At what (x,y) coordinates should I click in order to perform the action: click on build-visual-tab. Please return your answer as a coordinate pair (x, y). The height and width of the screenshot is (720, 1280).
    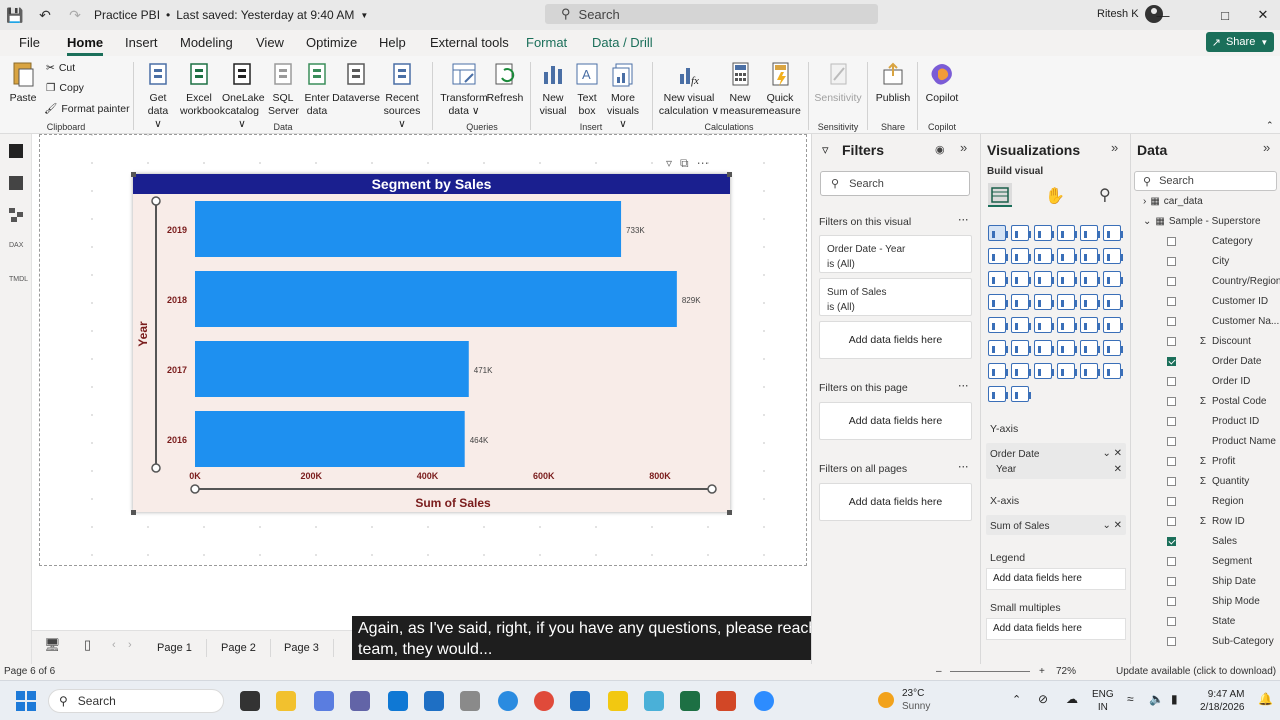
    Looking at the image, I should click on (1000, 195).